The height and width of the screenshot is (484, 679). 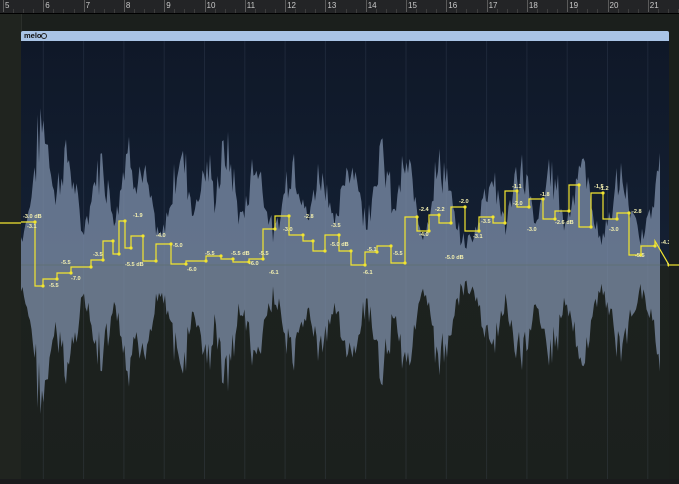 I want to click on bar-number: 6, so click(x=47, y=5).